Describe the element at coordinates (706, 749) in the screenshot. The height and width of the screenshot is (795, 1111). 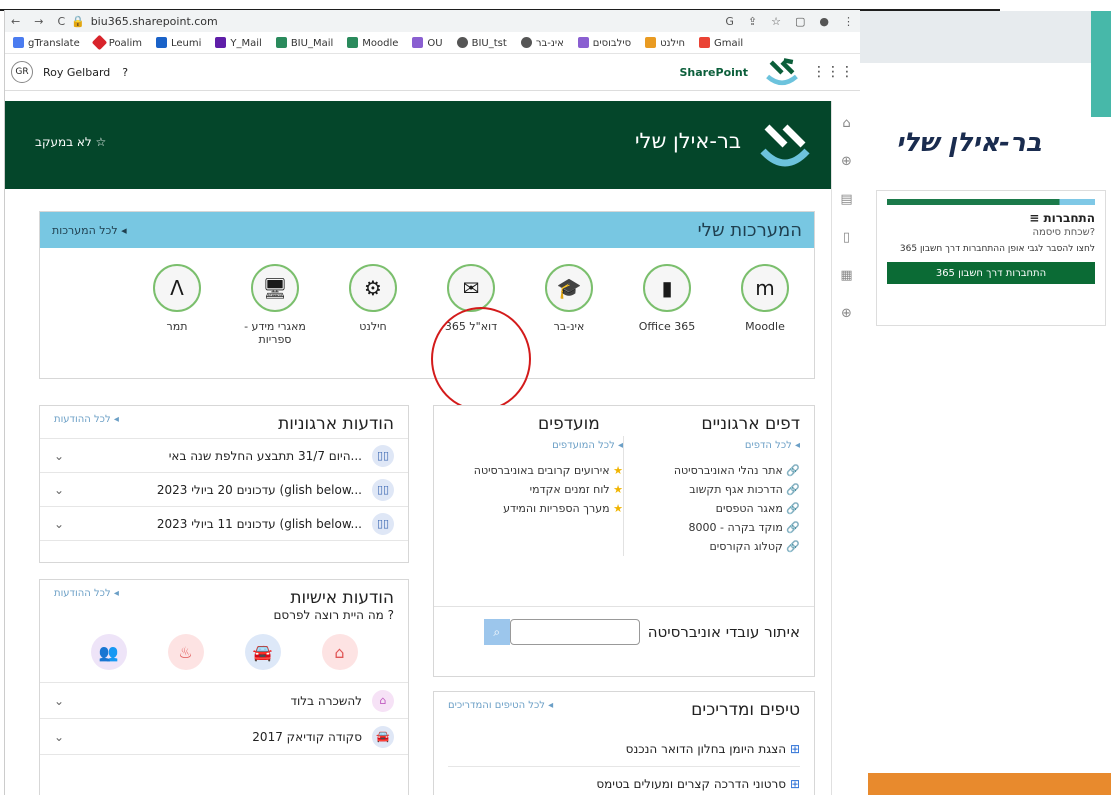
I see `tip-link: הצגת היומן בחלון הדואר הנכנס` at that location.